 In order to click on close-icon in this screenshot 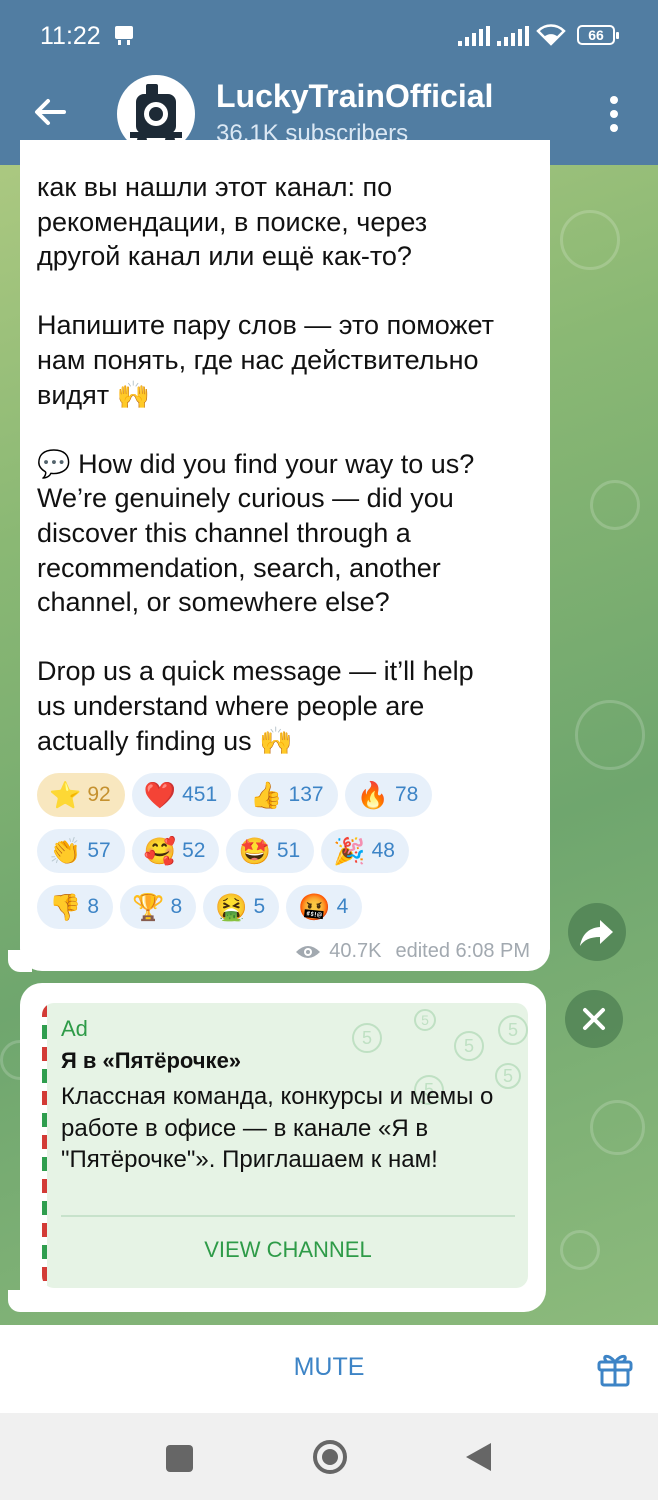, I will do `click(594, 1019)`.